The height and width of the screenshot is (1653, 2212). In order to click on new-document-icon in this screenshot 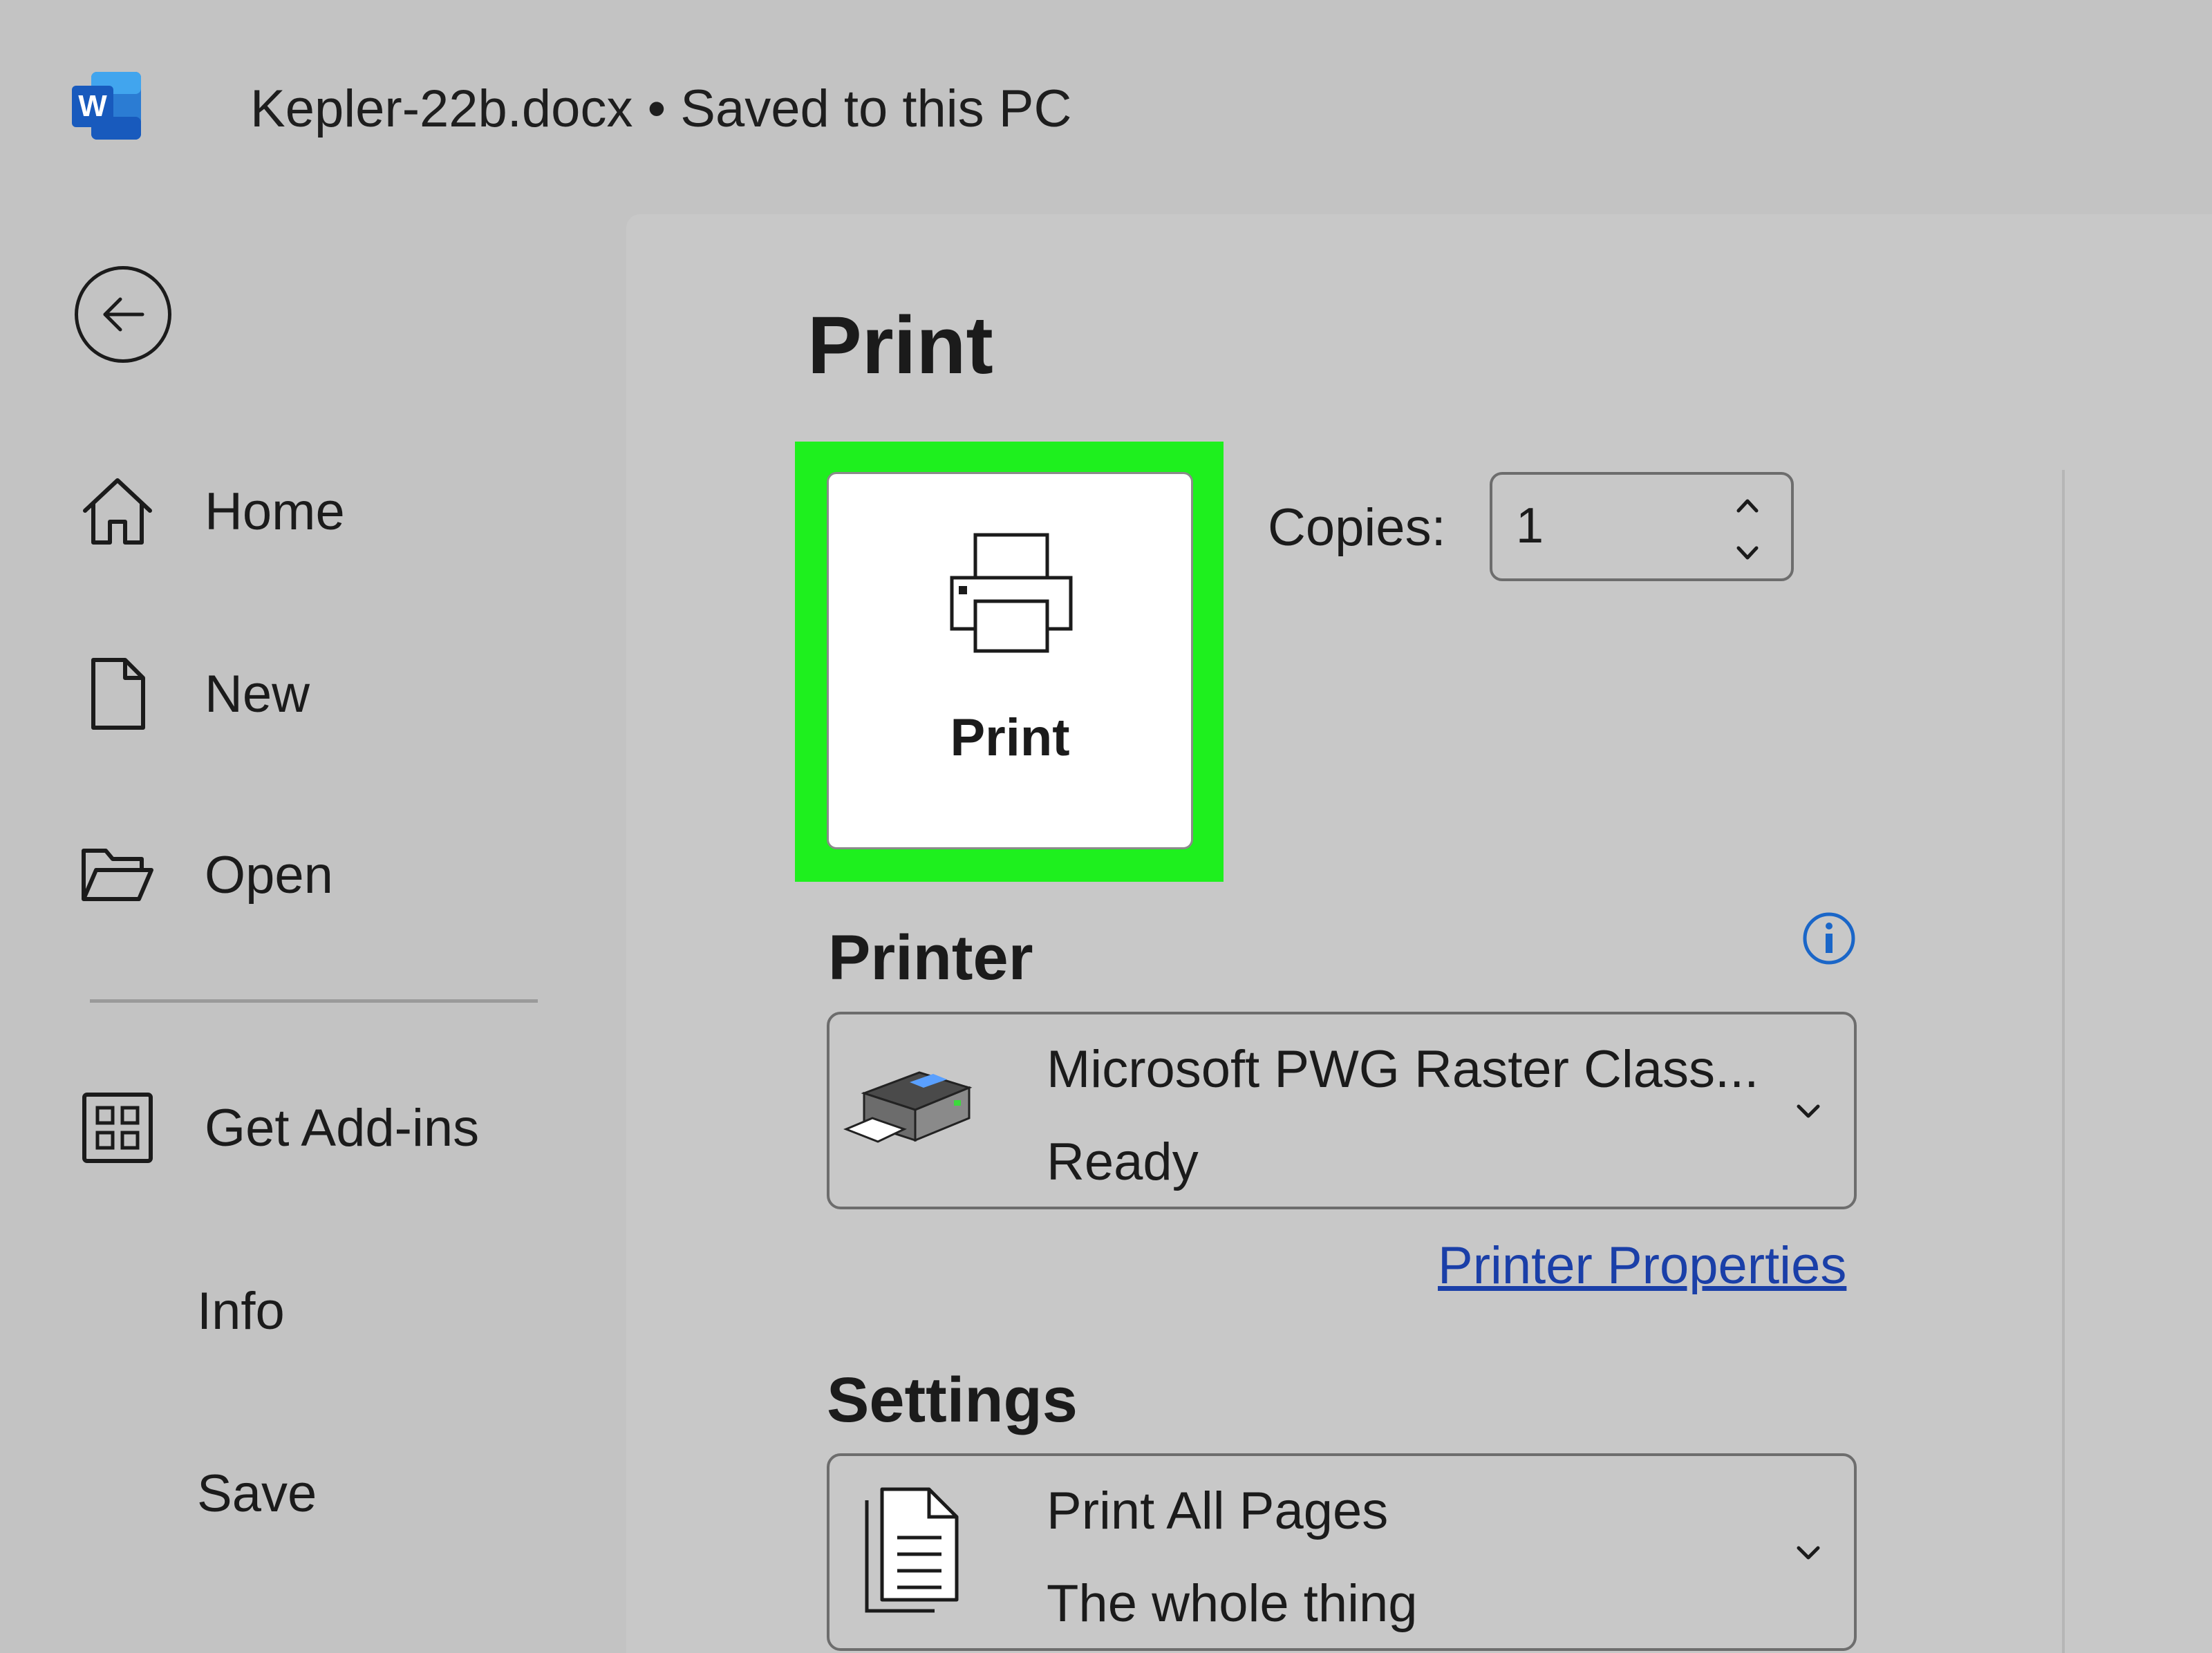, I will do `click(118, 693)`.